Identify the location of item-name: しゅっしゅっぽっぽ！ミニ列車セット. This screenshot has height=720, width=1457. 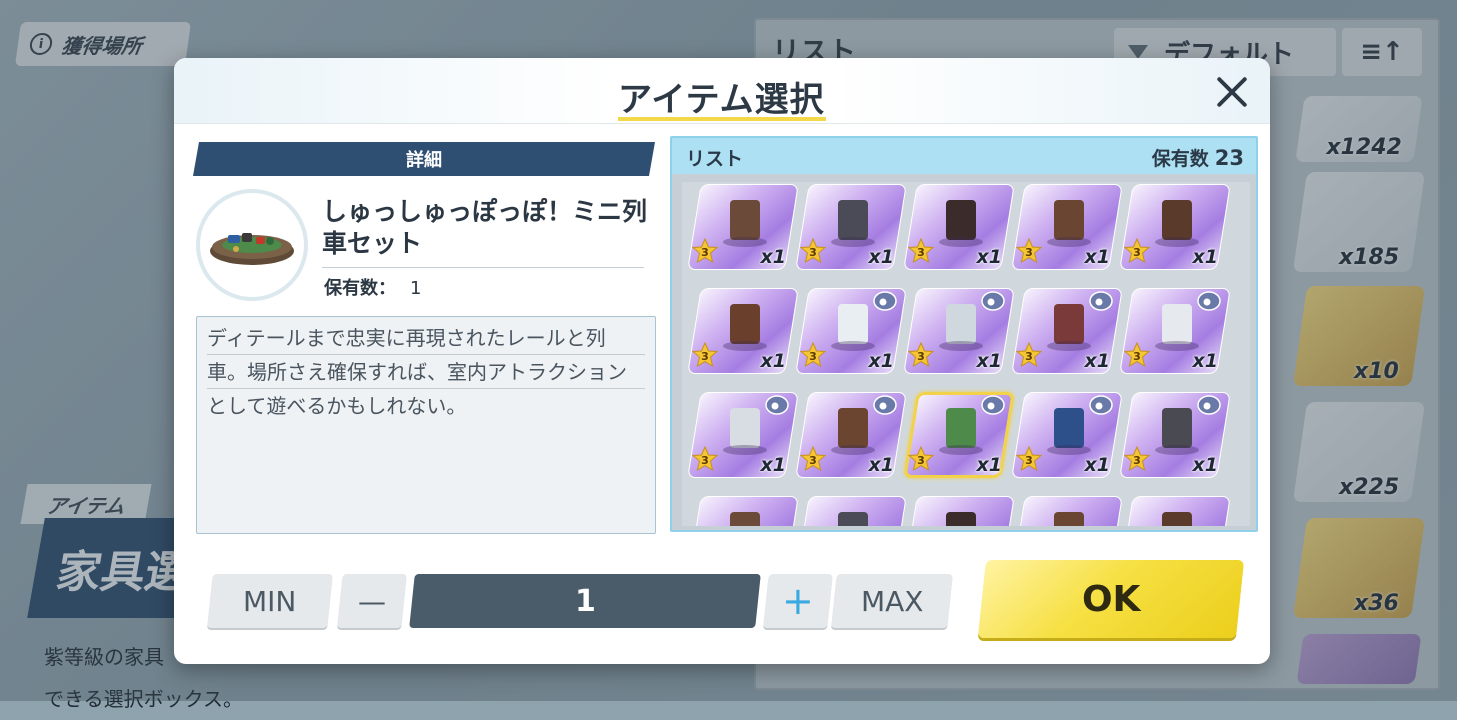
(485, 227).